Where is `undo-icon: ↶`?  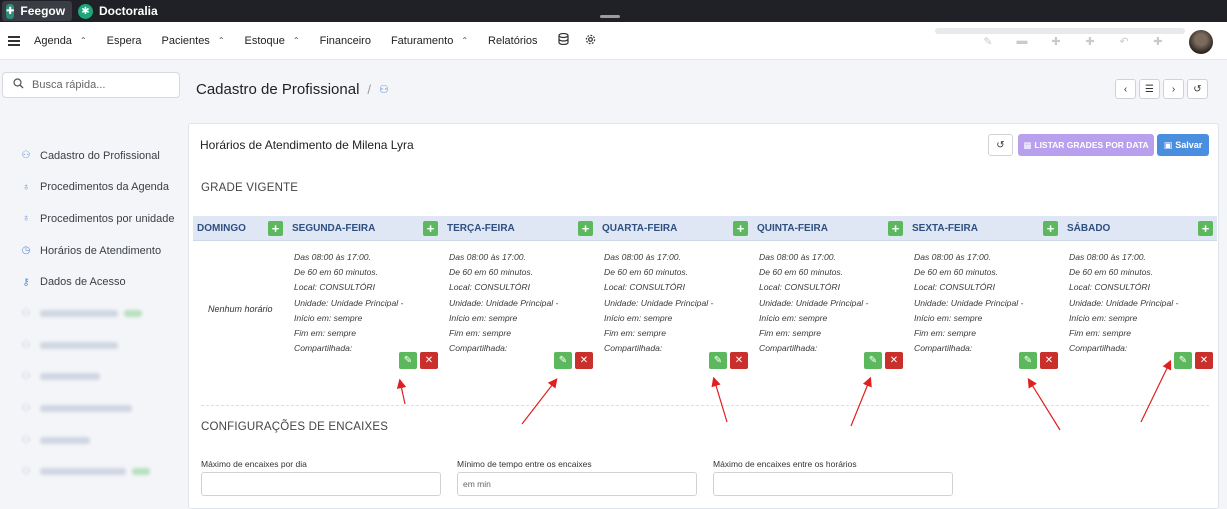
undo-icon: ↶ is located at coordinates (1124, 42).